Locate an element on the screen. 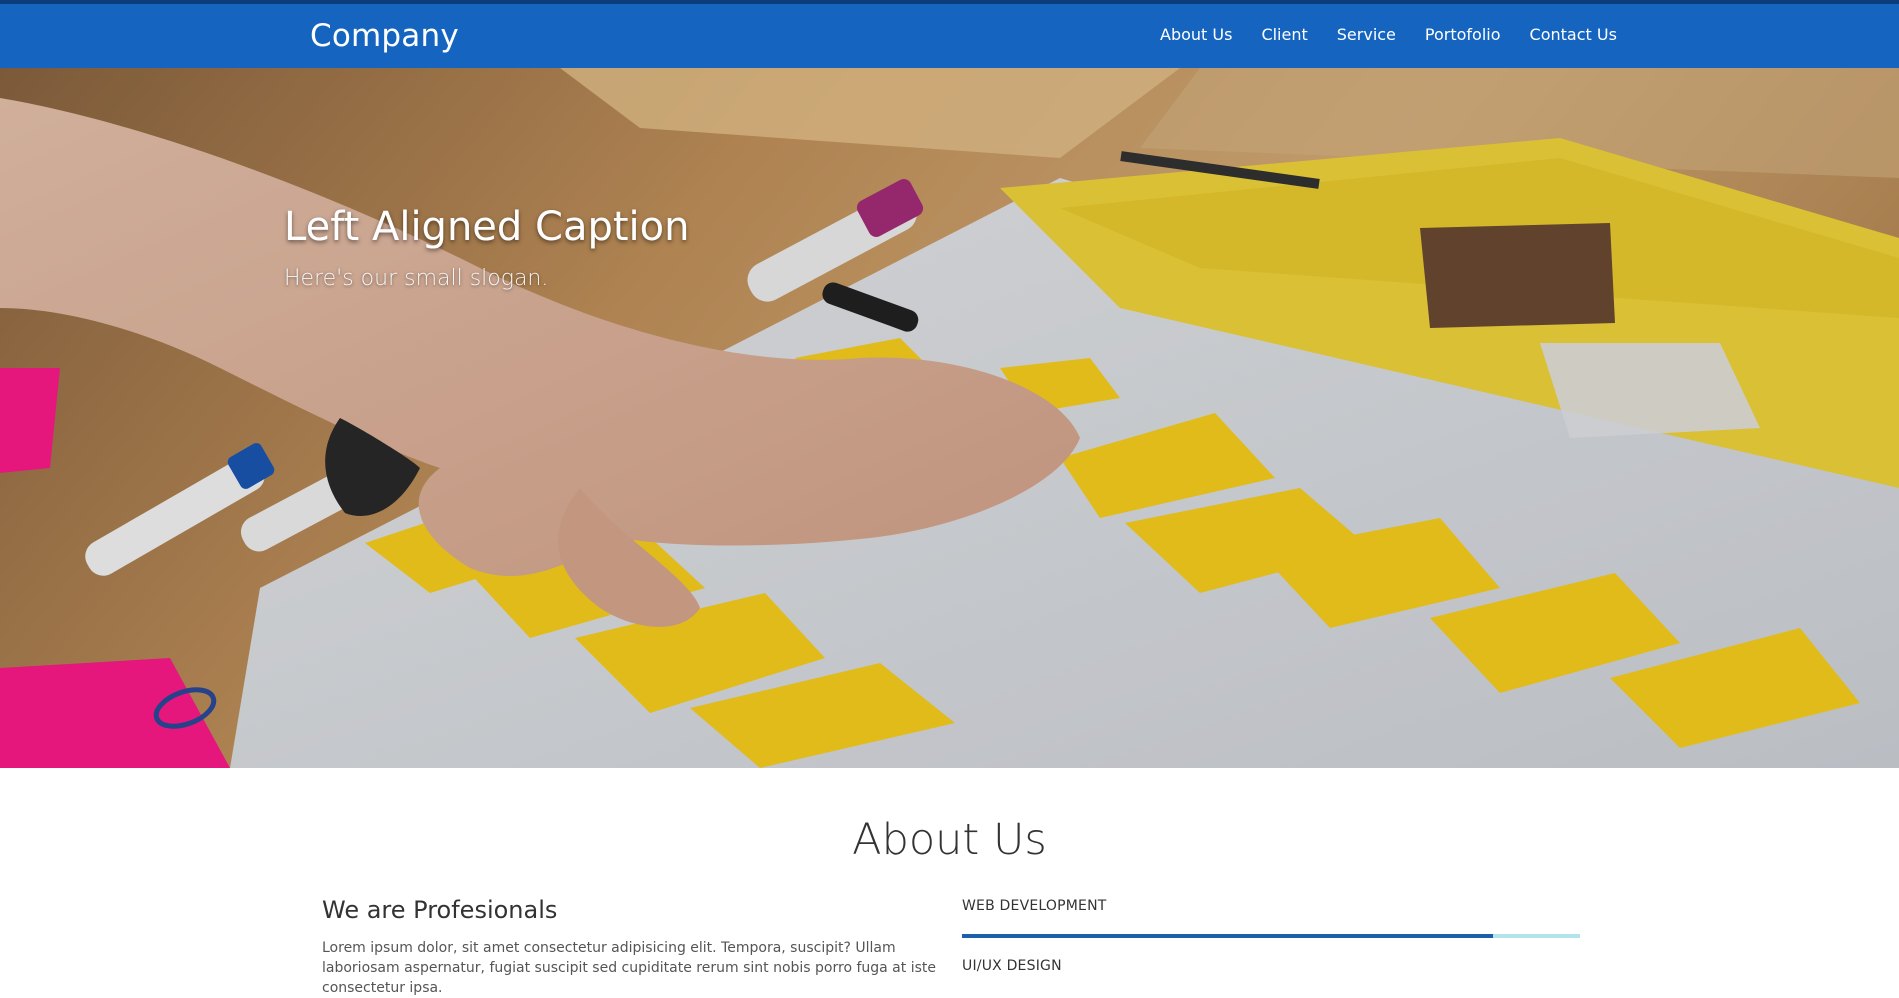 This screenshot has width=1899, height=998. skills-panel: WEB DEVELOPMENT UI/UX DESIGN is located at coordinates (1271, 936).